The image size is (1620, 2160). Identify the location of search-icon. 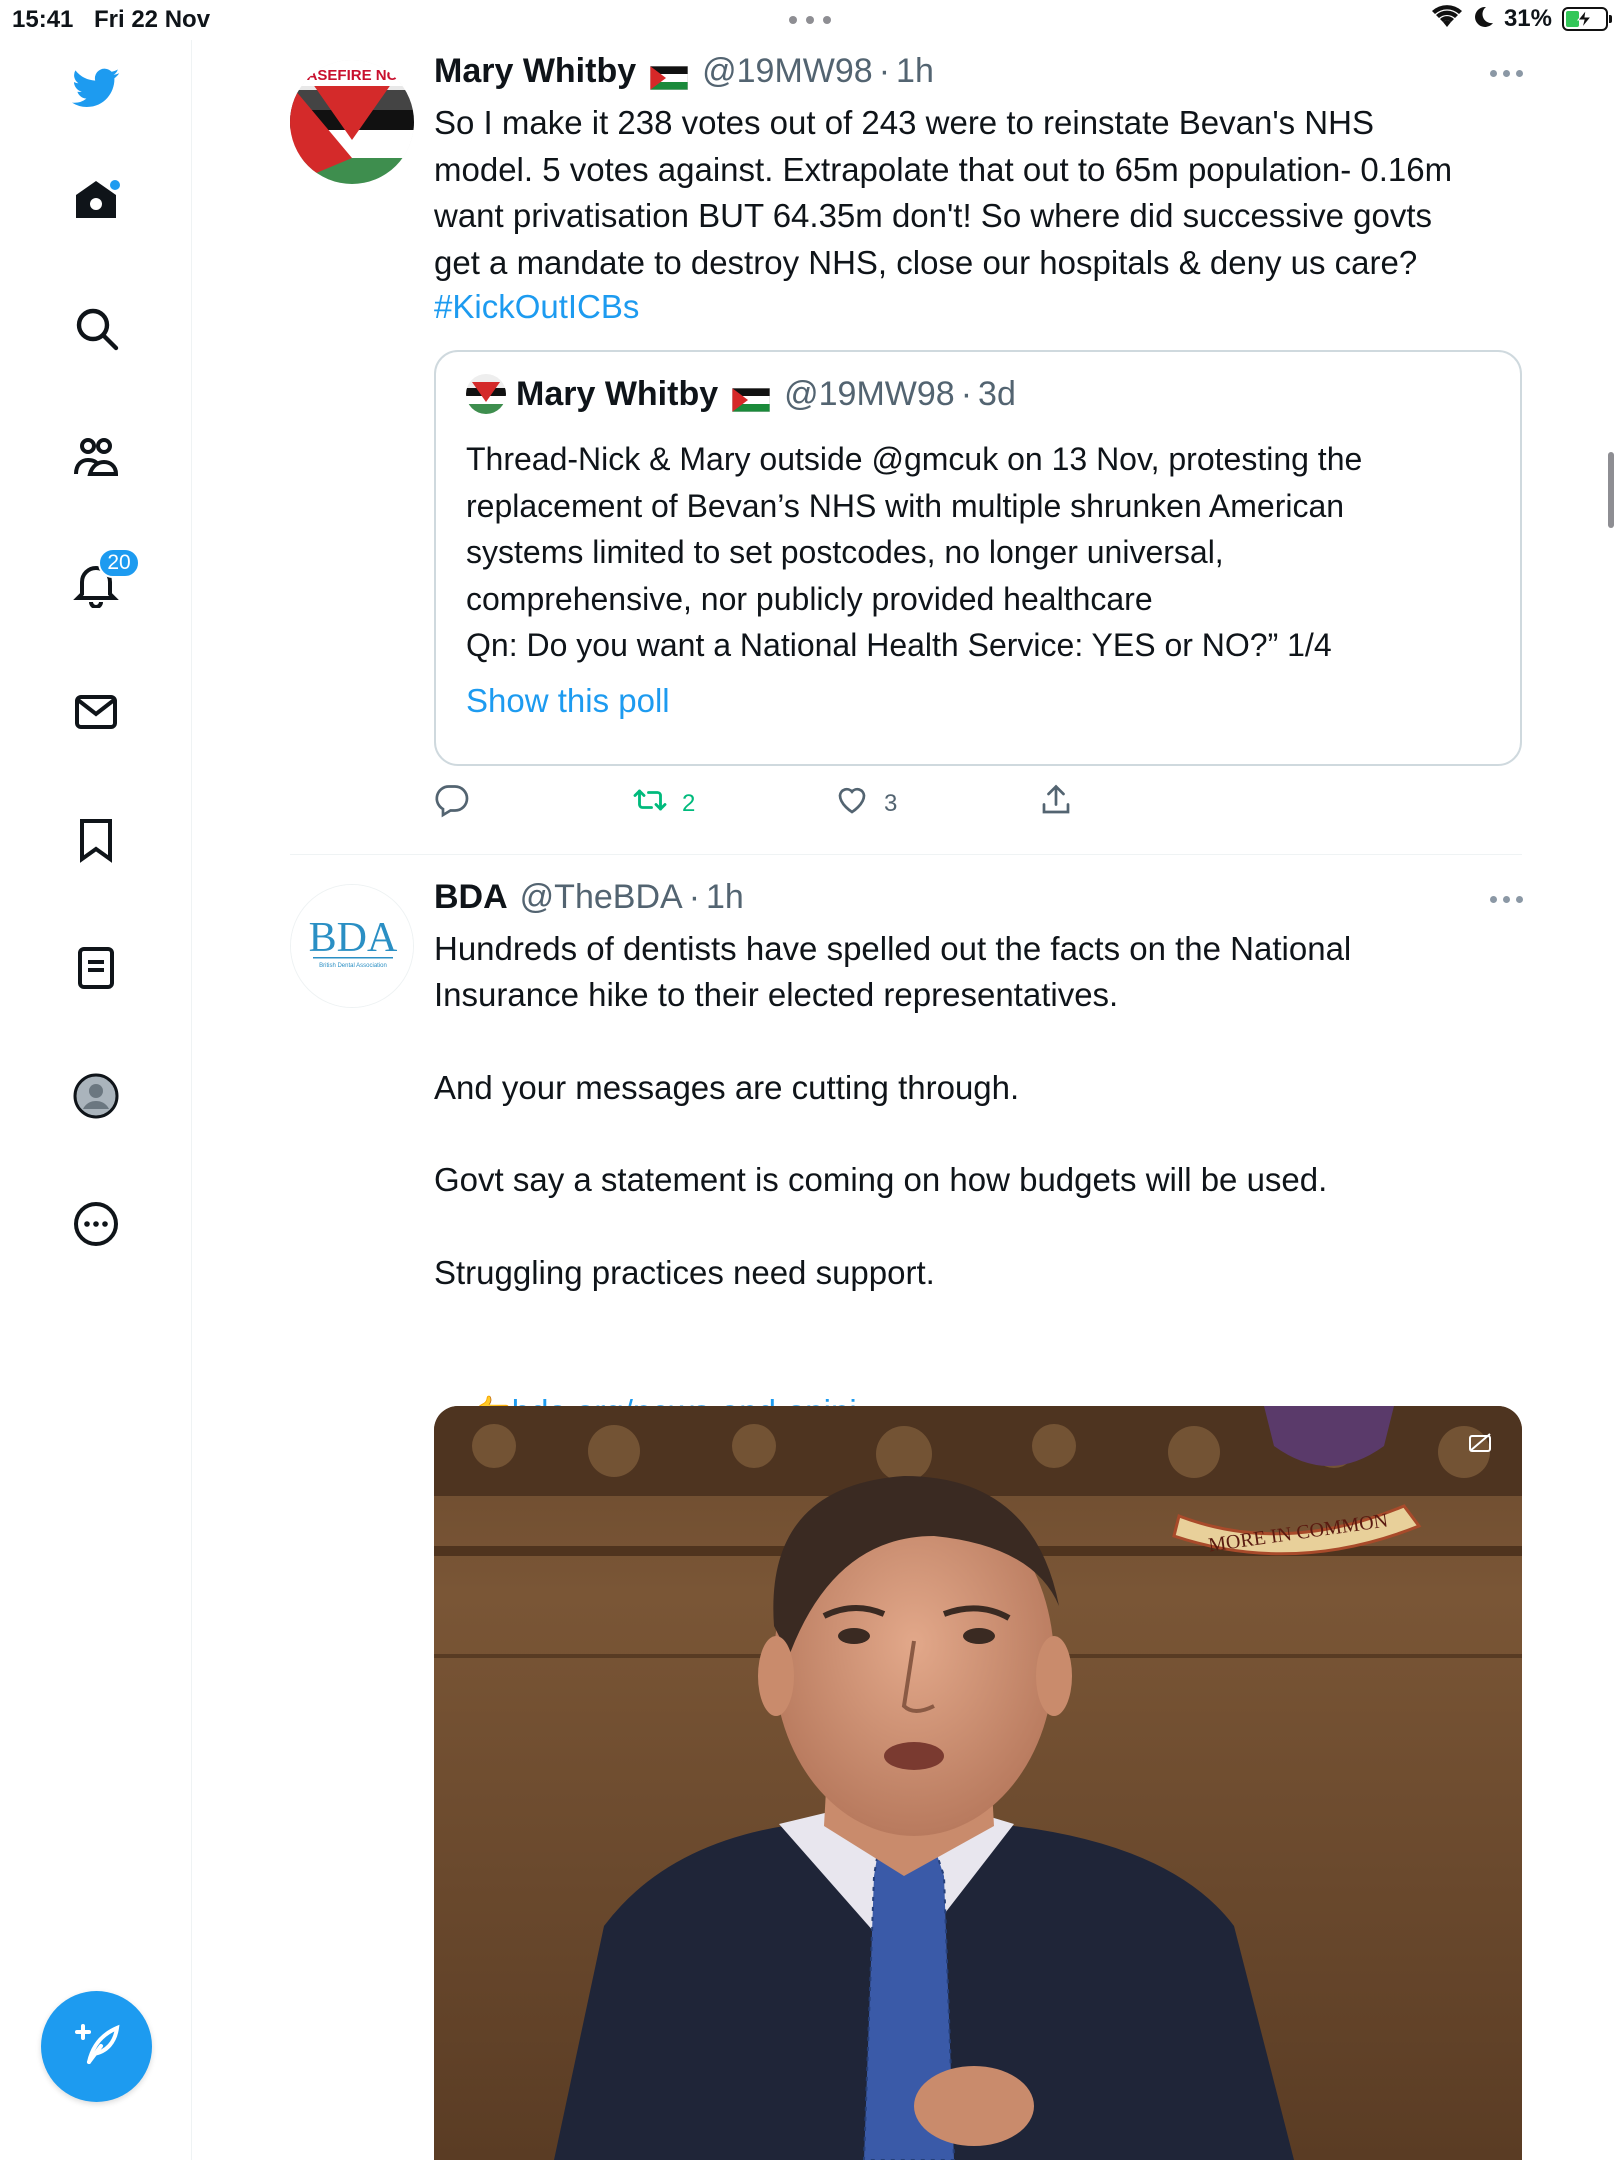
(96, 330).